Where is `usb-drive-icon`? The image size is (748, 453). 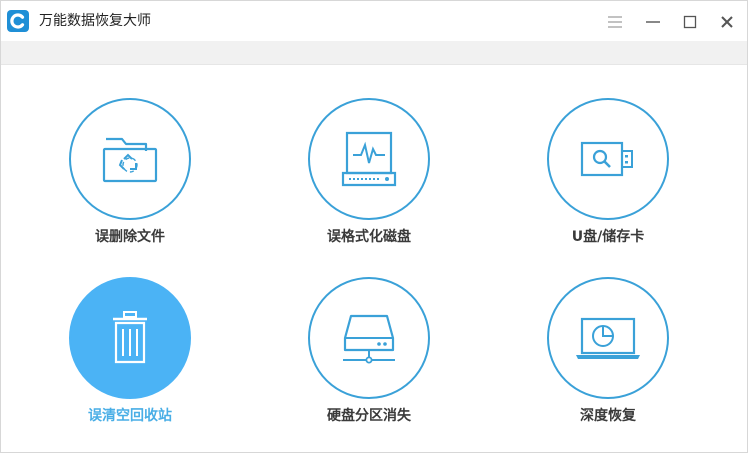
usb-drive-icon is located at coordinates (606, 159).